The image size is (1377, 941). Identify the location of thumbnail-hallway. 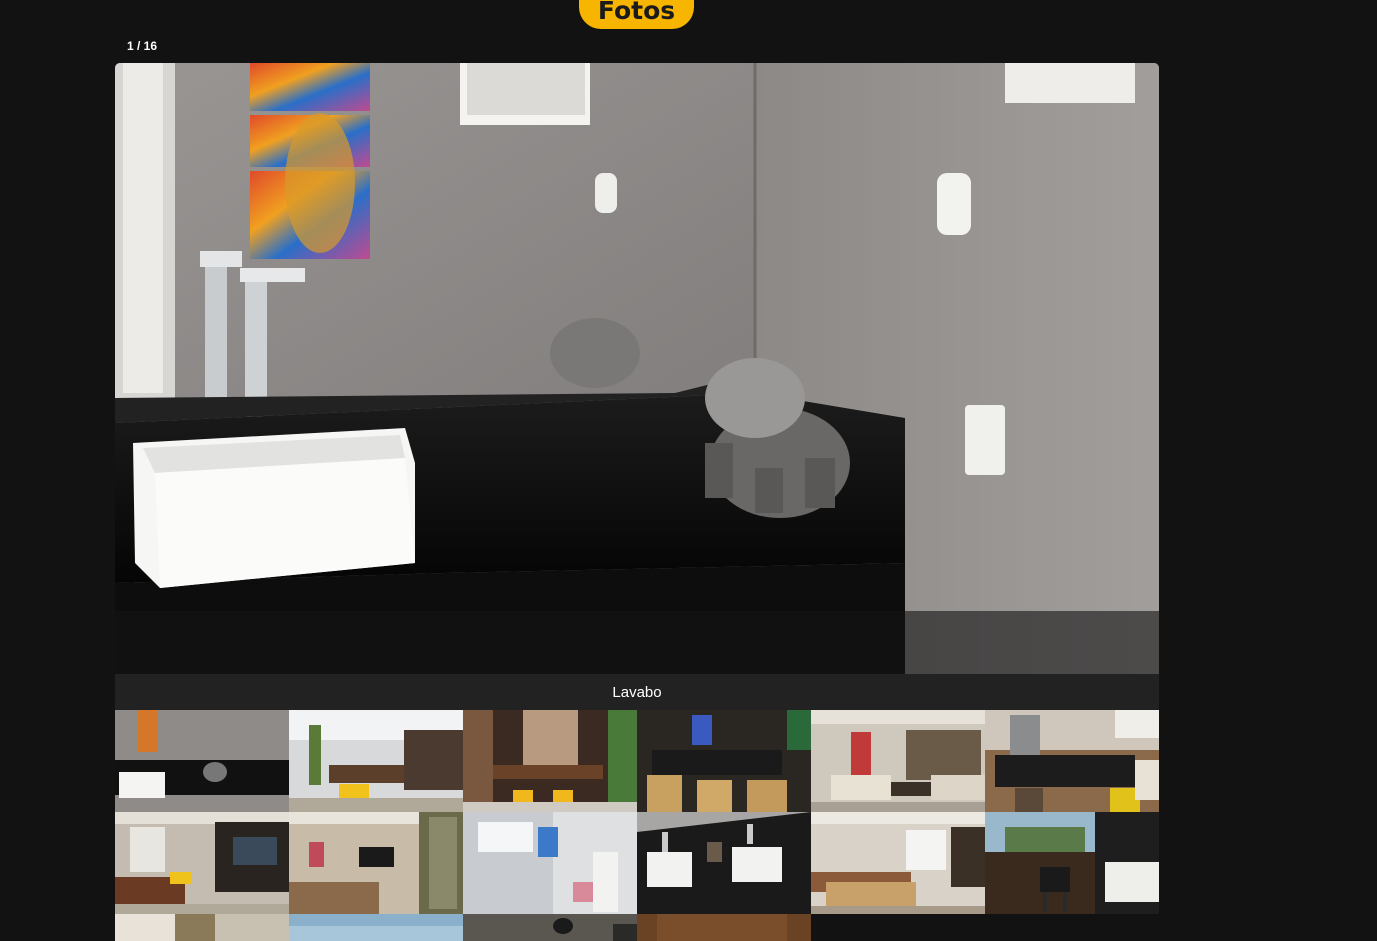
(550, 927).